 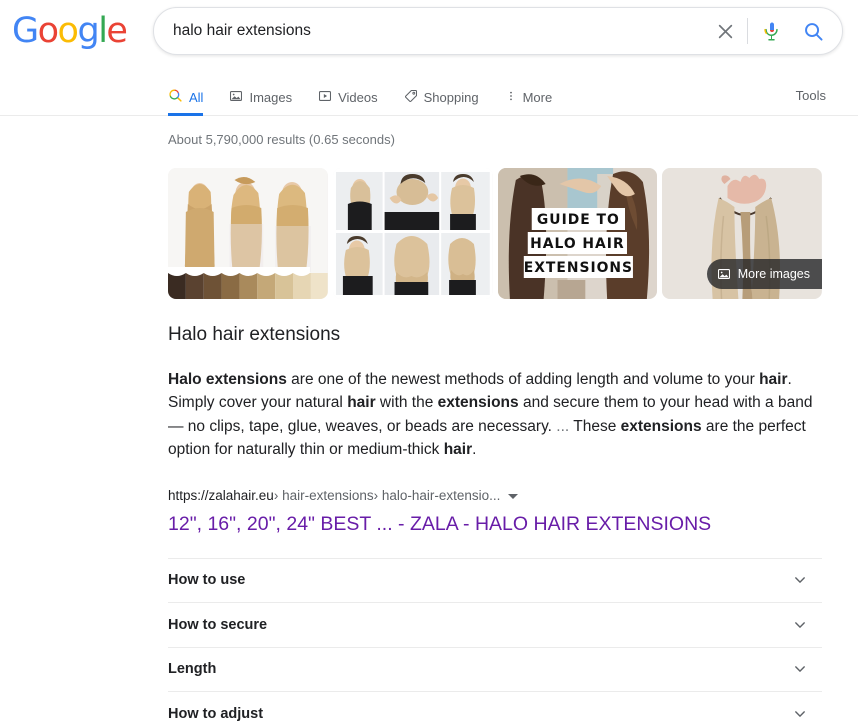 What do you see at coordinates (271, 97) in the screenshot?
I see `tab-images-label: Images` at bounding box center [271, 97].